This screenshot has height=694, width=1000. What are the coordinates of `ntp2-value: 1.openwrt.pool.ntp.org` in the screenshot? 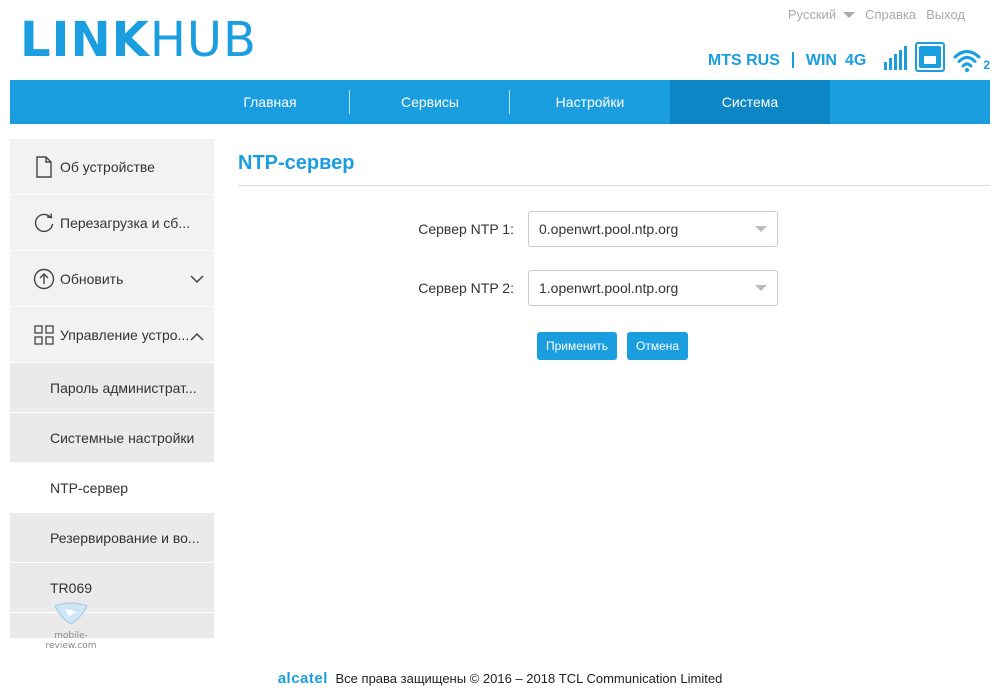 It's located at (609, 288).